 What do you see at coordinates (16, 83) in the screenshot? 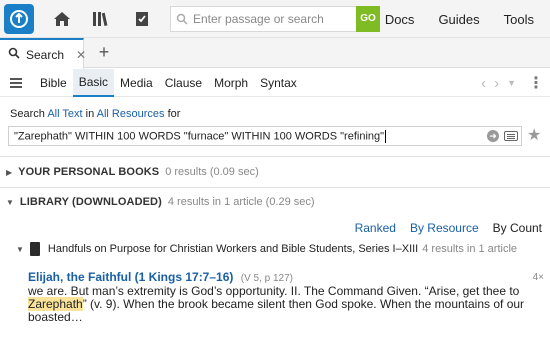
I see `hamburger-menu-icon` at bounding box center [16, 83].